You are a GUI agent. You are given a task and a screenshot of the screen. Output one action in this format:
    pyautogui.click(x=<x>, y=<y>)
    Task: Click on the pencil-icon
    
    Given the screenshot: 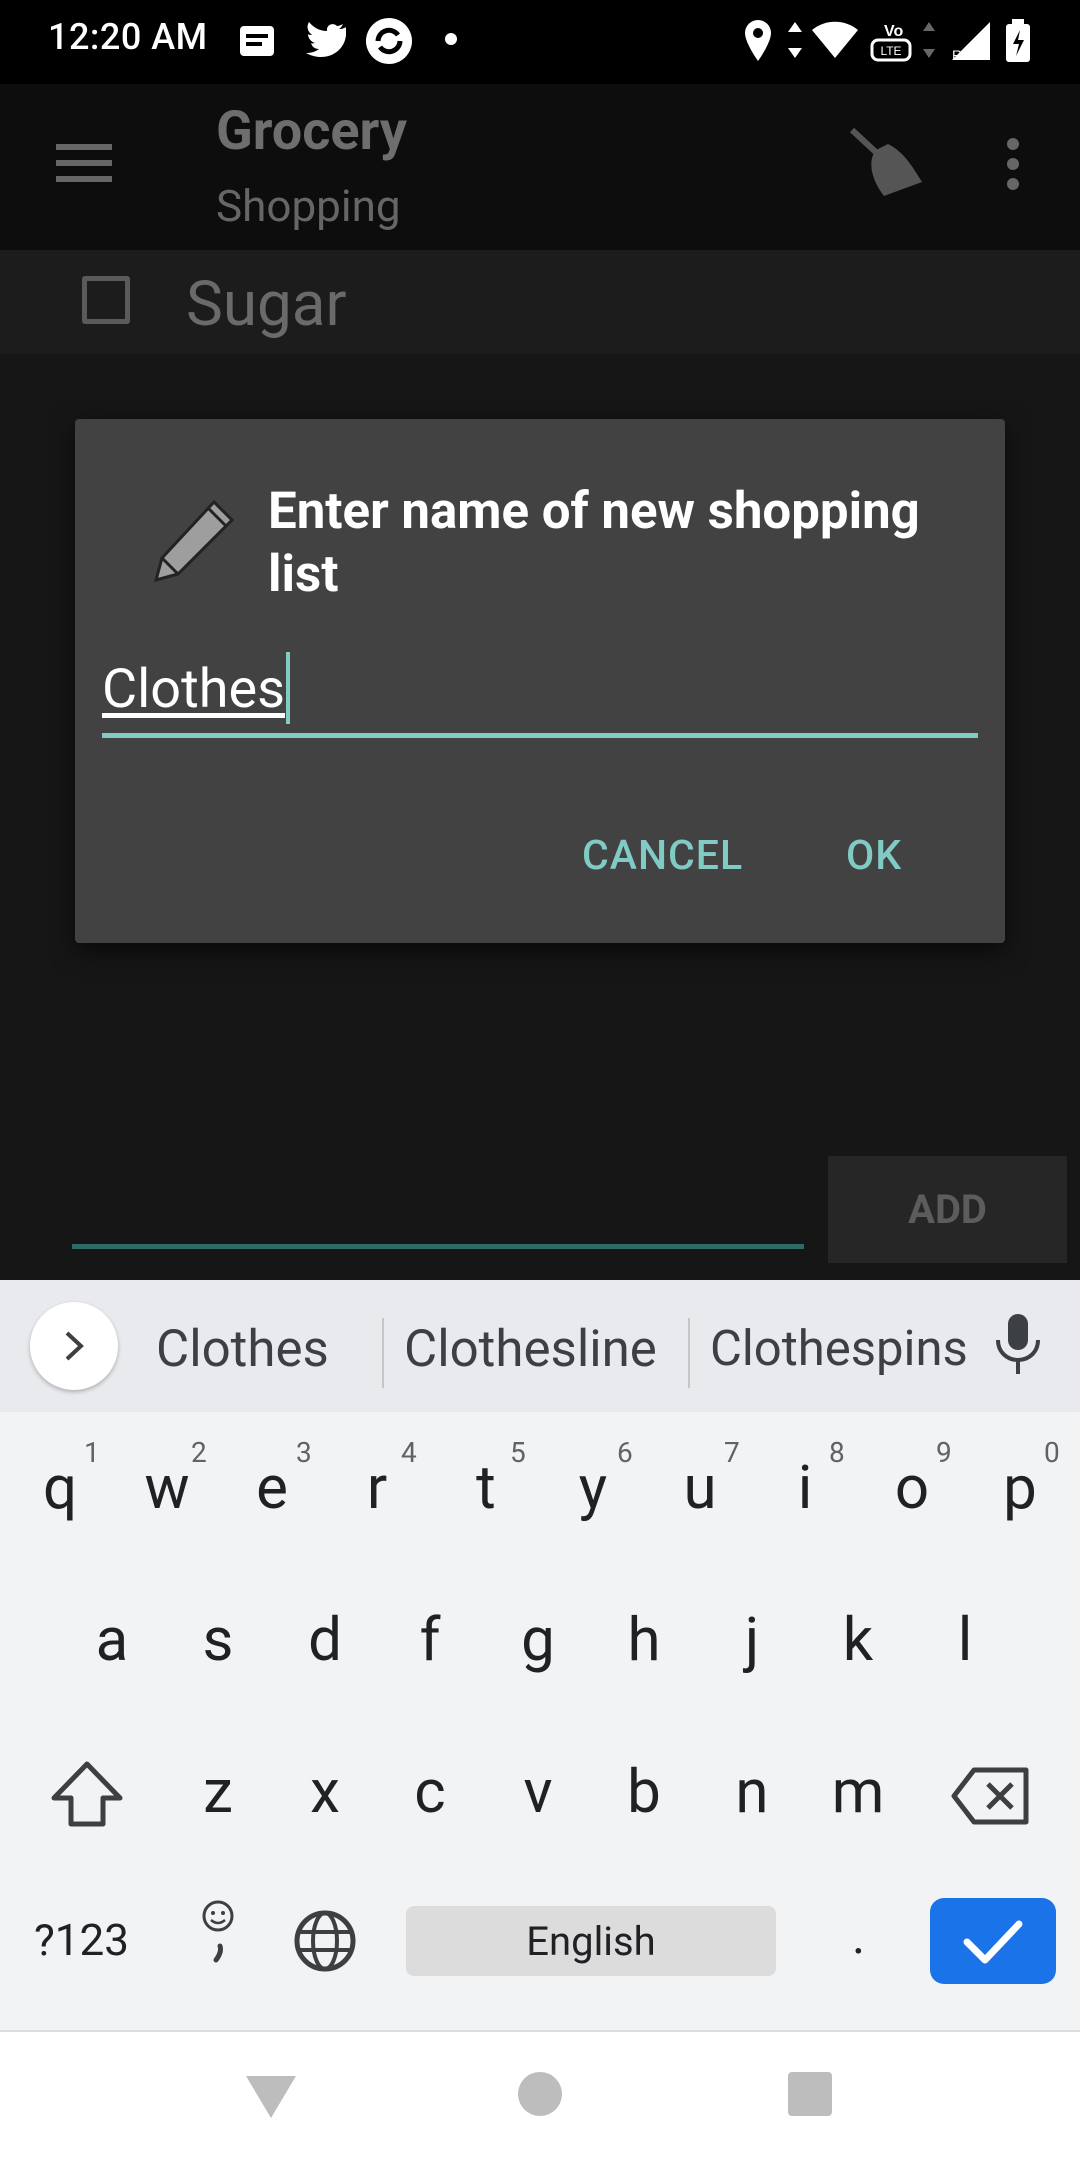 What is the action you would take?
    pyautogui.click(x=194, y=540)
    